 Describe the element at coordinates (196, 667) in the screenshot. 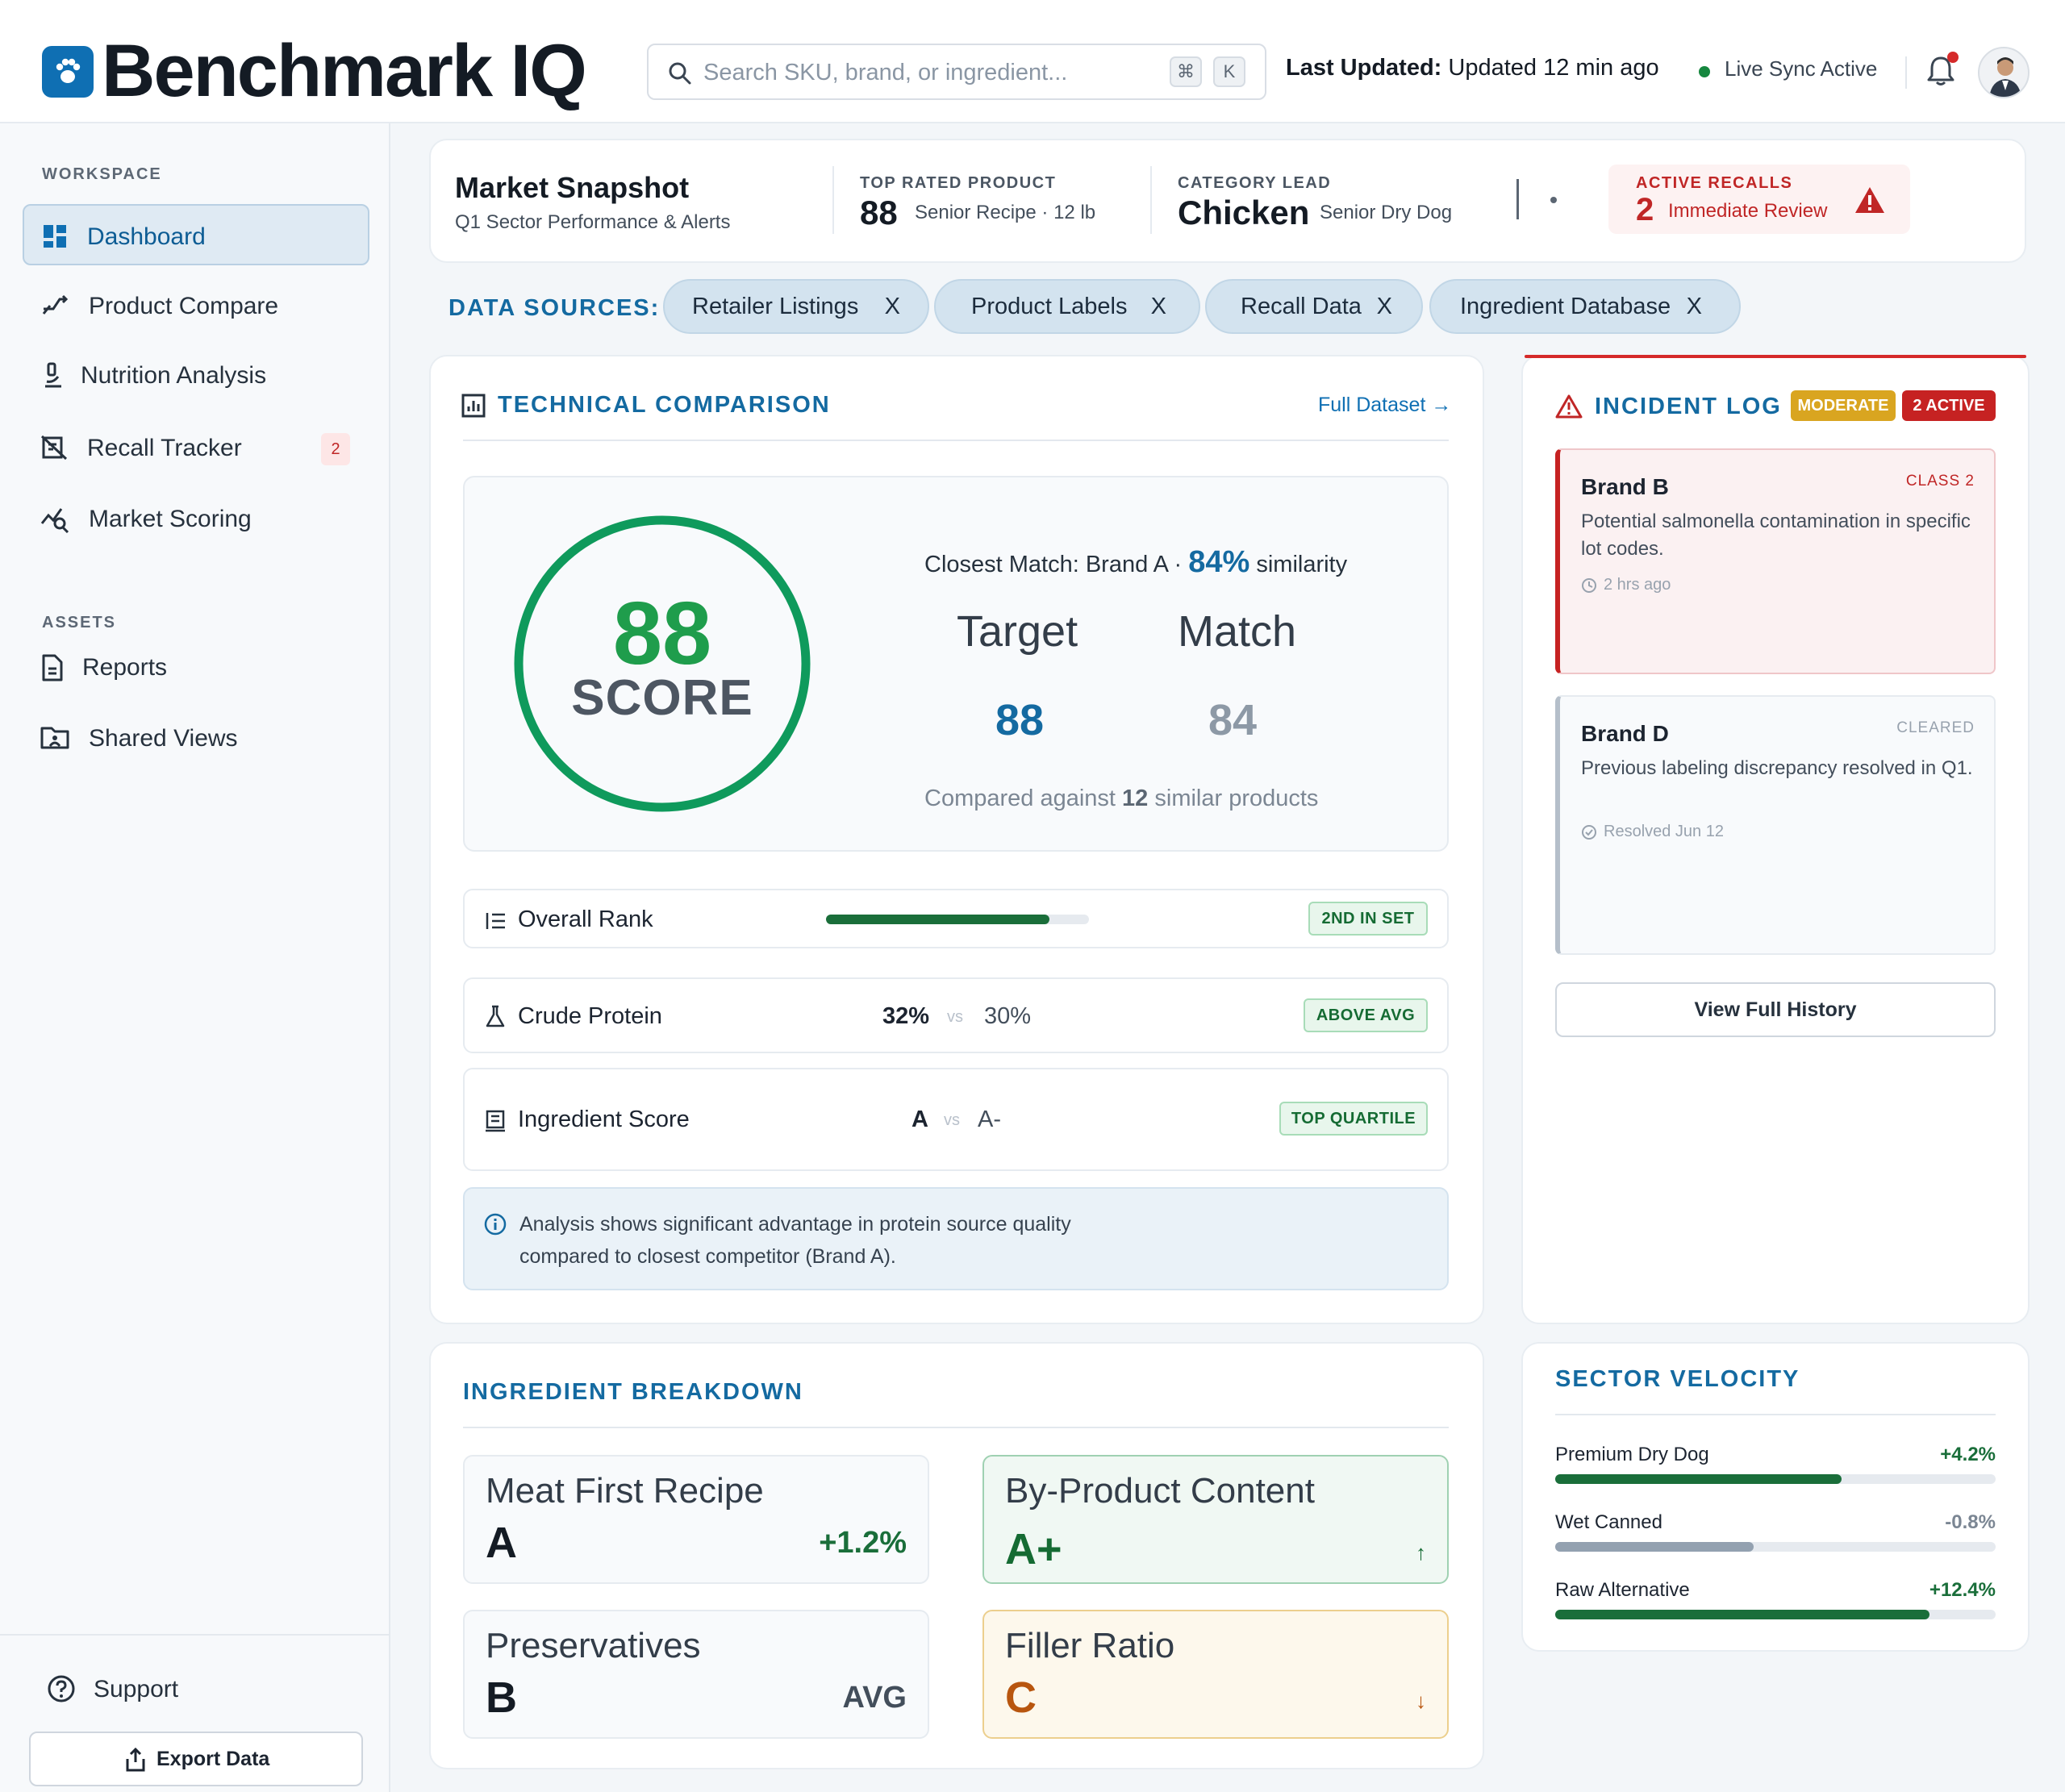

I see `sidebar-item-reports: Reports` at that location.